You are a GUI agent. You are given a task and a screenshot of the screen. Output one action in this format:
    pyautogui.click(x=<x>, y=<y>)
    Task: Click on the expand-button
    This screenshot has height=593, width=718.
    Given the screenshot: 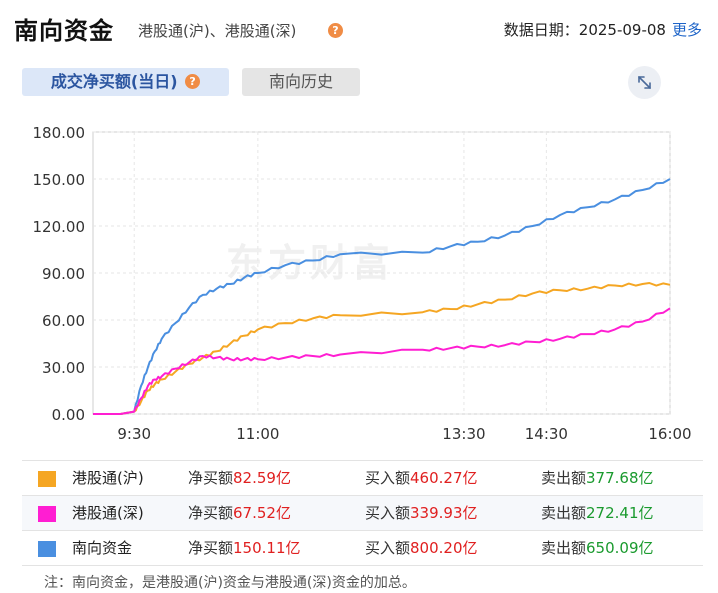 What is the action you would take?
    pyautogui.click(x=644, y=82)
    